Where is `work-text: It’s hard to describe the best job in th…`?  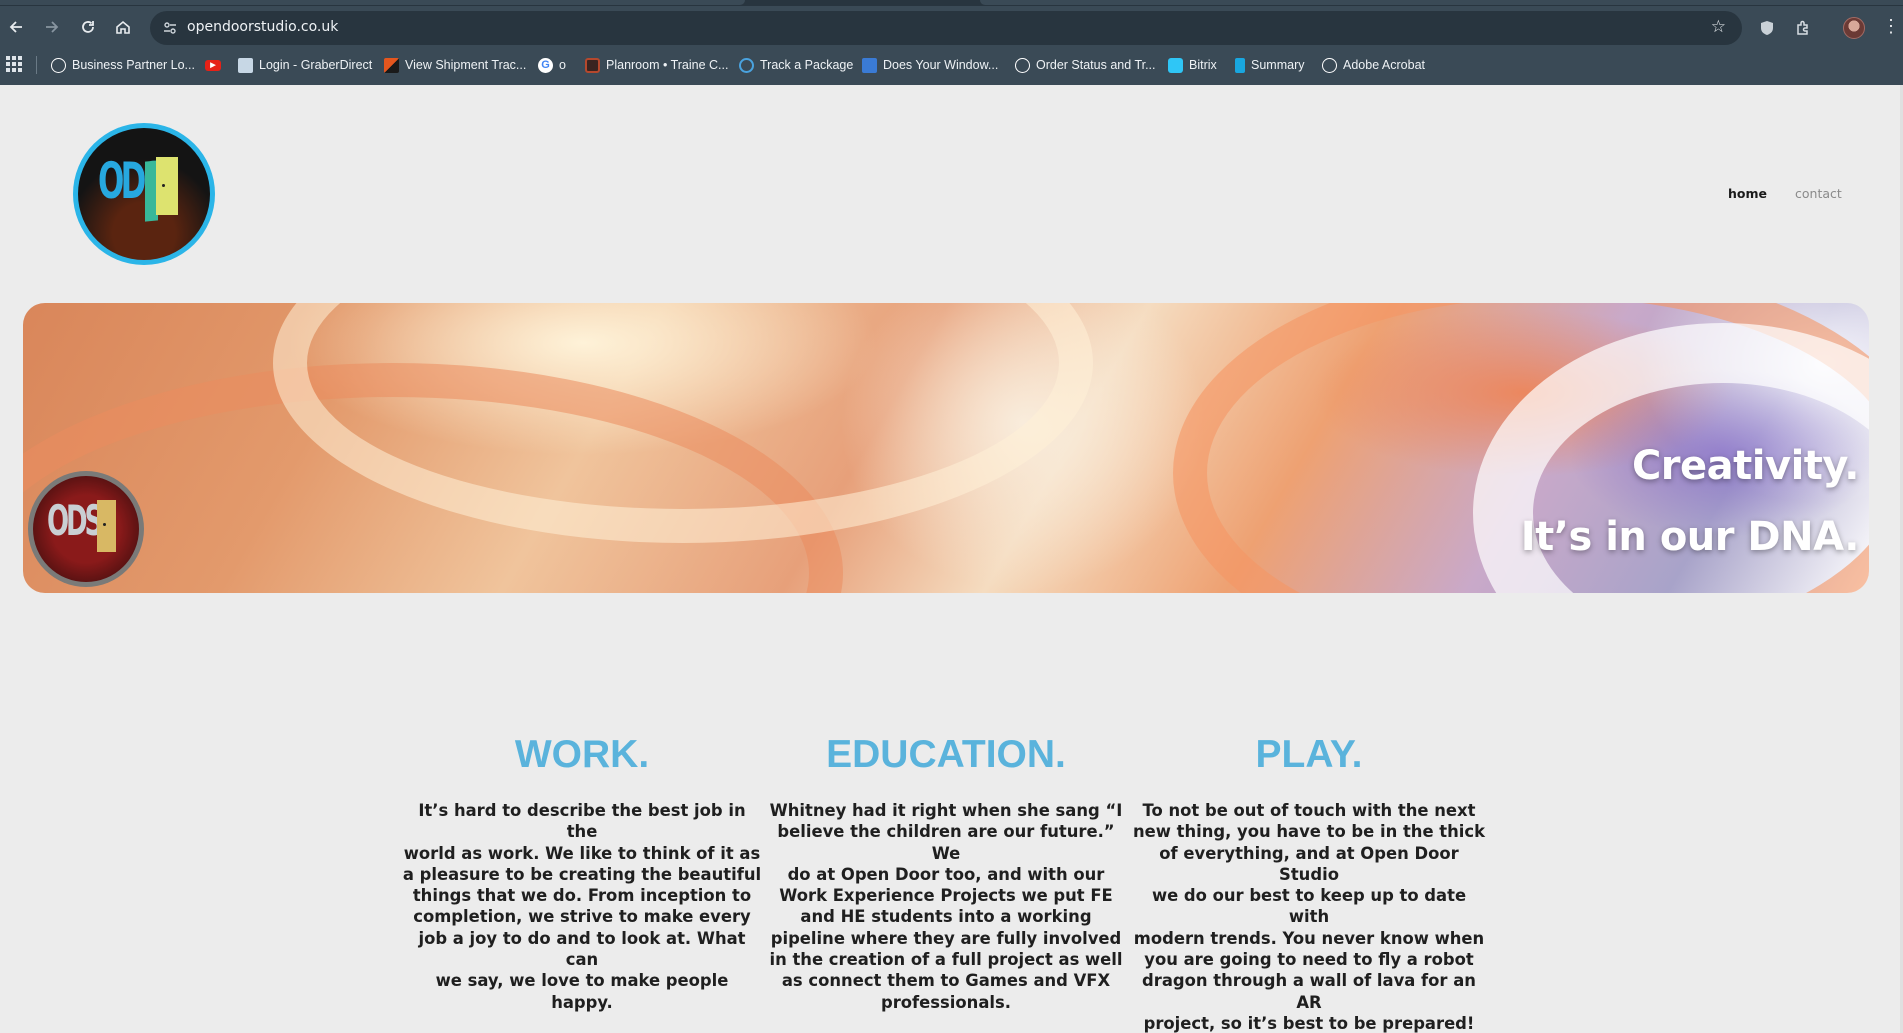
work-text: It’s hard to describe the best job in th… is located at coordinates (582, 906).